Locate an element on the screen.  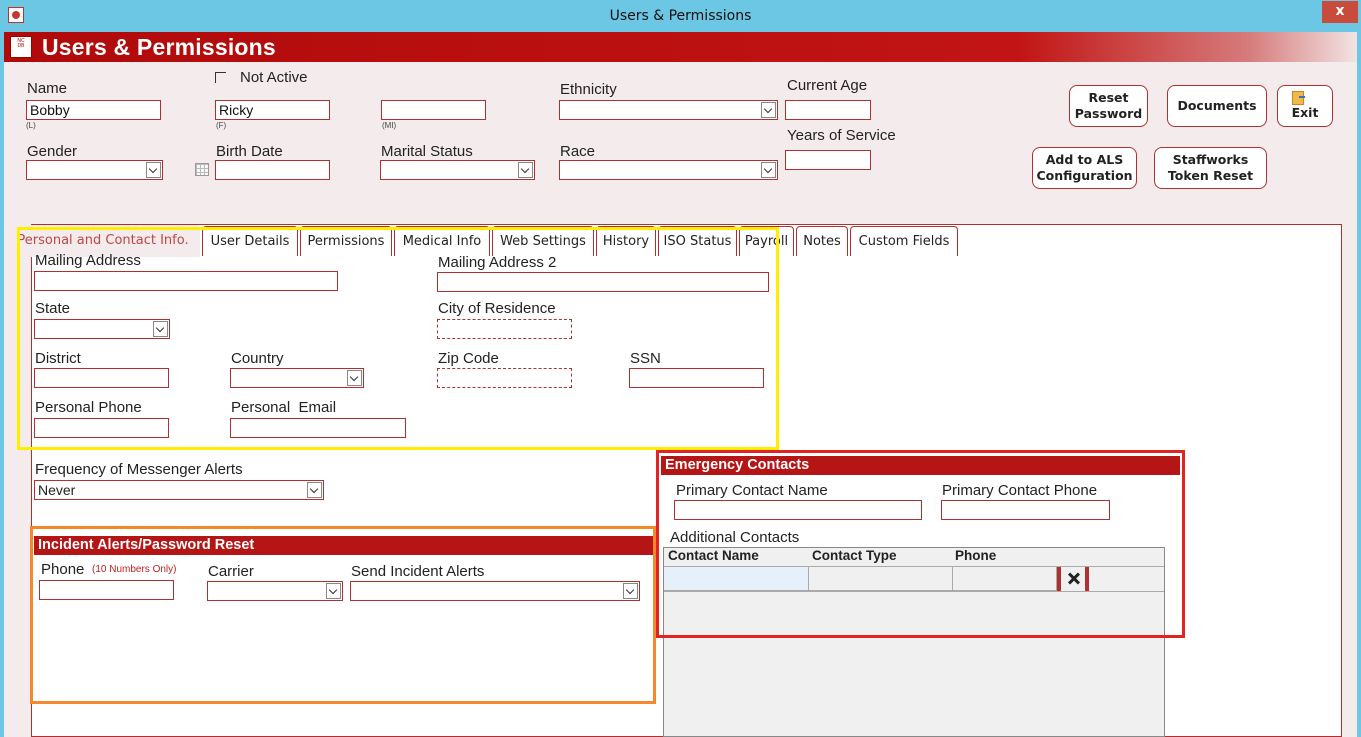
carrier-select is located at coordinates (275, 591).